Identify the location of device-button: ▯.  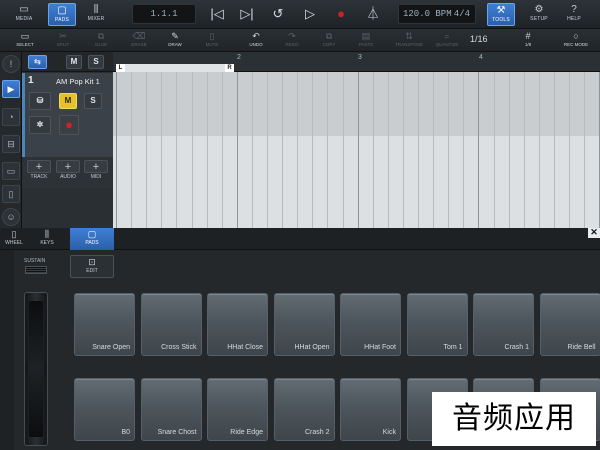
(11, 194).